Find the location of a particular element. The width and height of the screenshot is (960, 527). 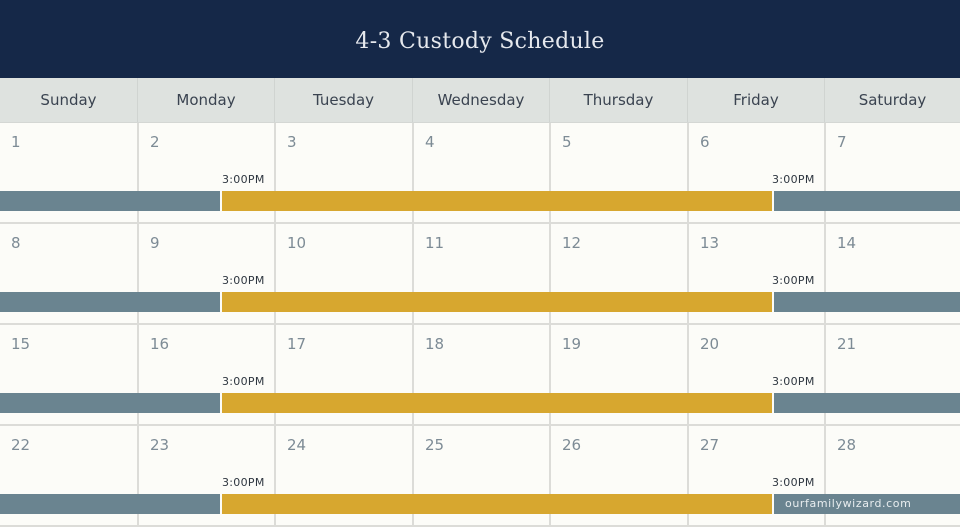

day-number: 10 is located at coordinates (297, 243).